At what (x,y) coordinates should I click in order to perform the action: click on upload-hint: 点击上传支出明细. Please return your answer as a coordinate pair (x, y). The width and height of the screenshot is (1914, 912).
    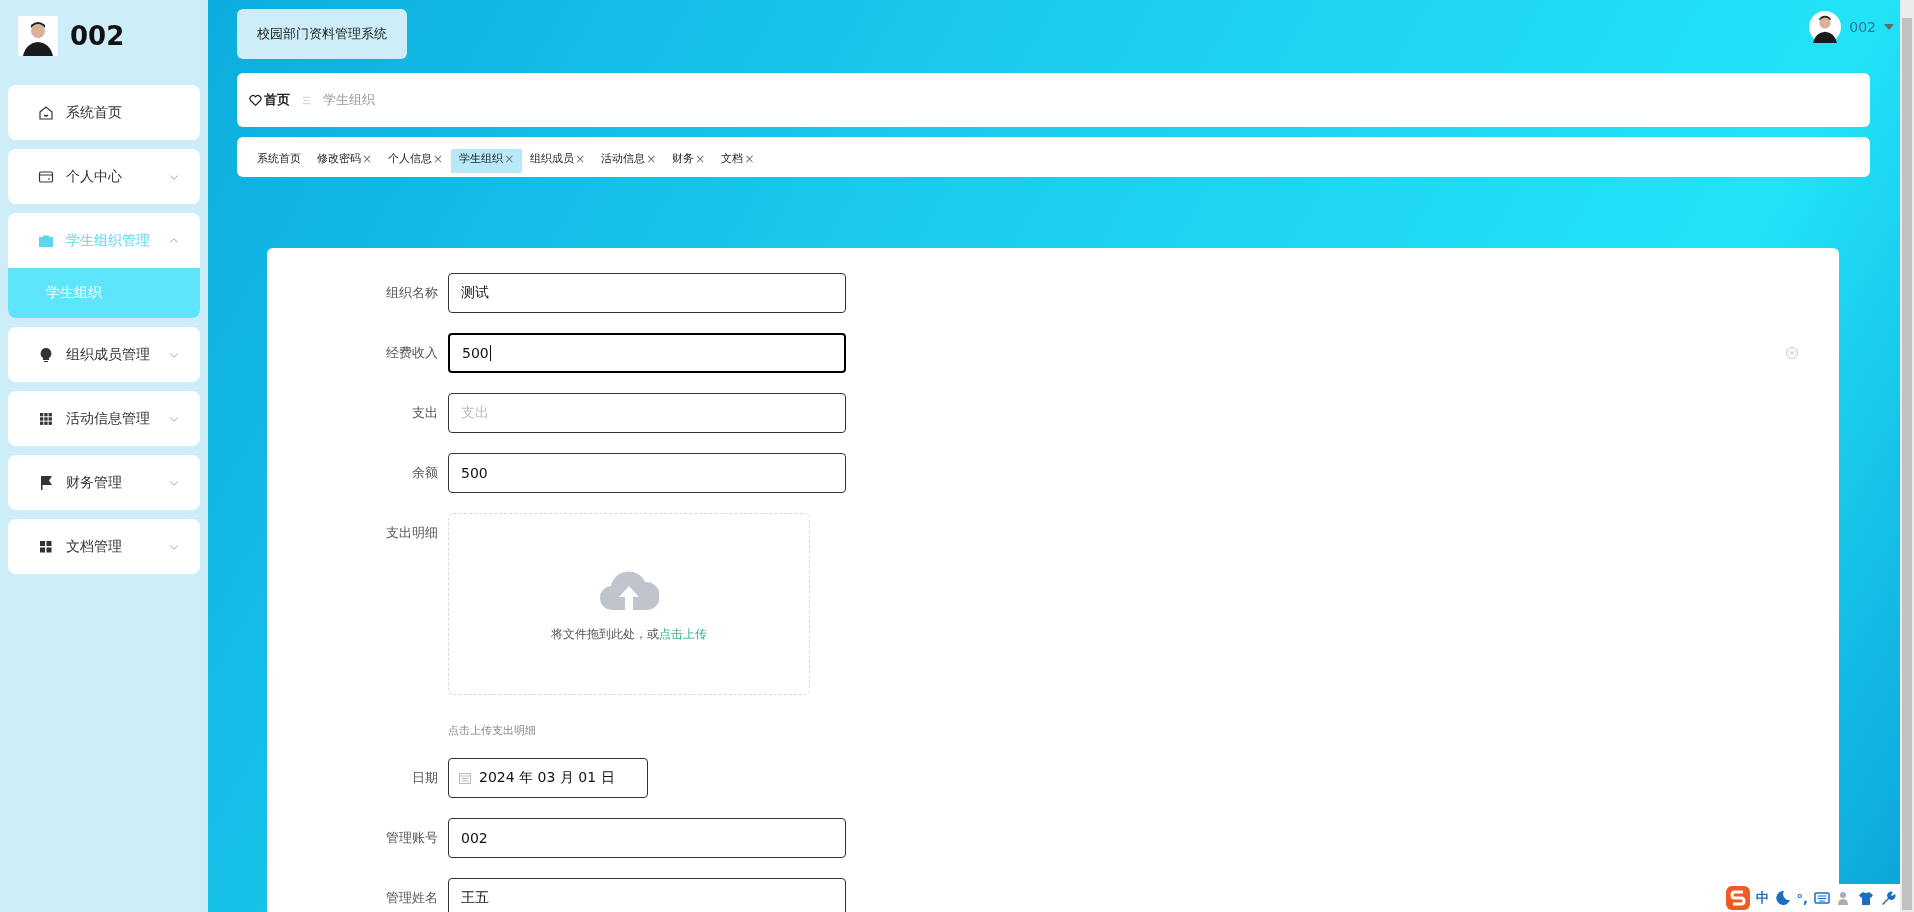
    Looking at the image, I should click on (492, 730).